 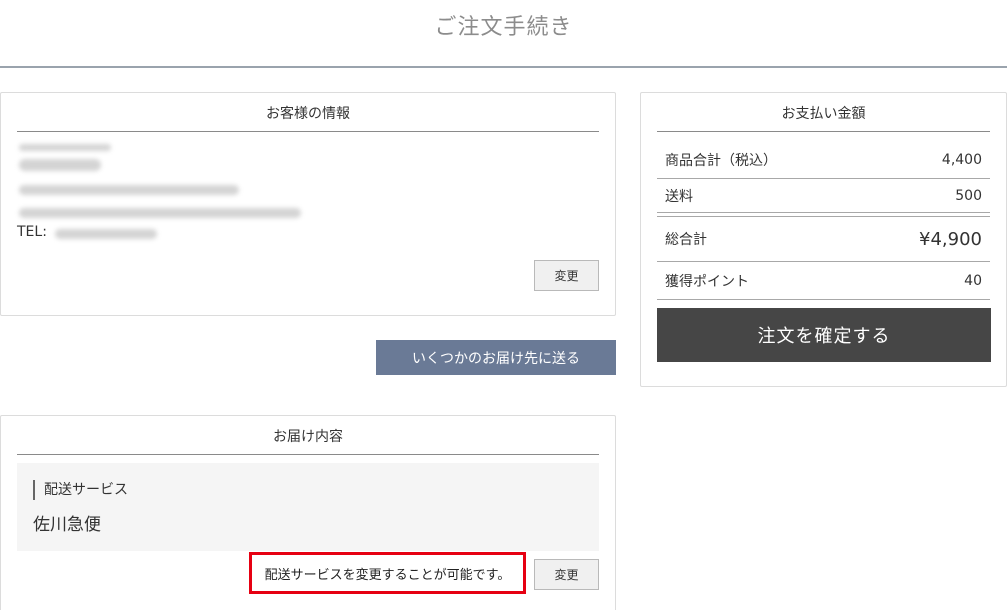 I want to click on redacted-name, so click(x=60, y=165).